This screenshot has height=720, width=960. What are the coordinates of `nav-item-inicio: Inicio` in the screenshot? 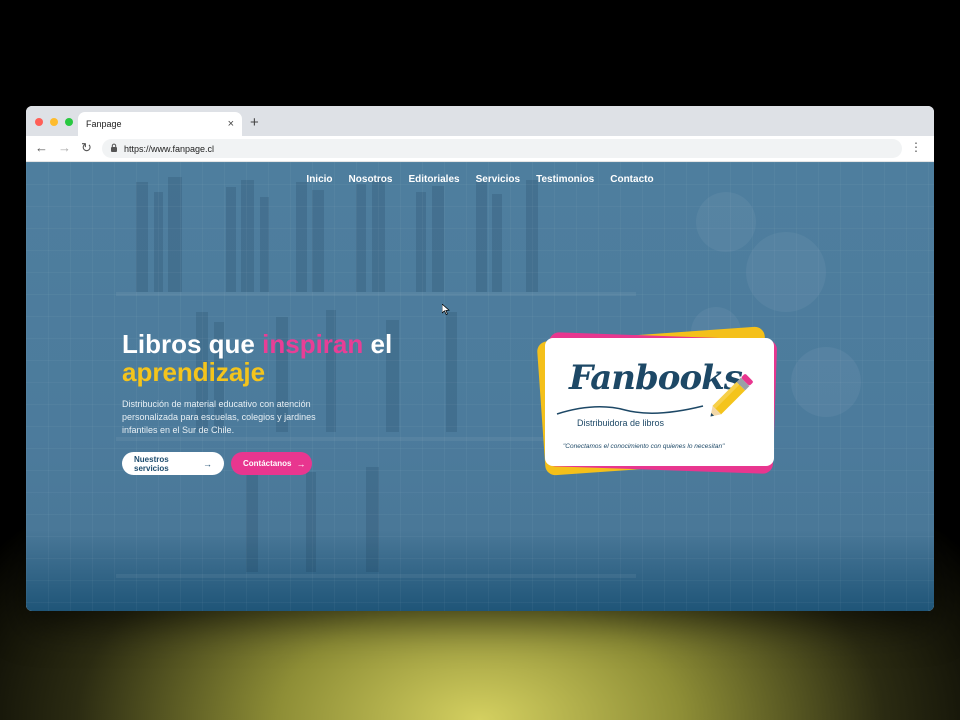 It's located at (319, 179).